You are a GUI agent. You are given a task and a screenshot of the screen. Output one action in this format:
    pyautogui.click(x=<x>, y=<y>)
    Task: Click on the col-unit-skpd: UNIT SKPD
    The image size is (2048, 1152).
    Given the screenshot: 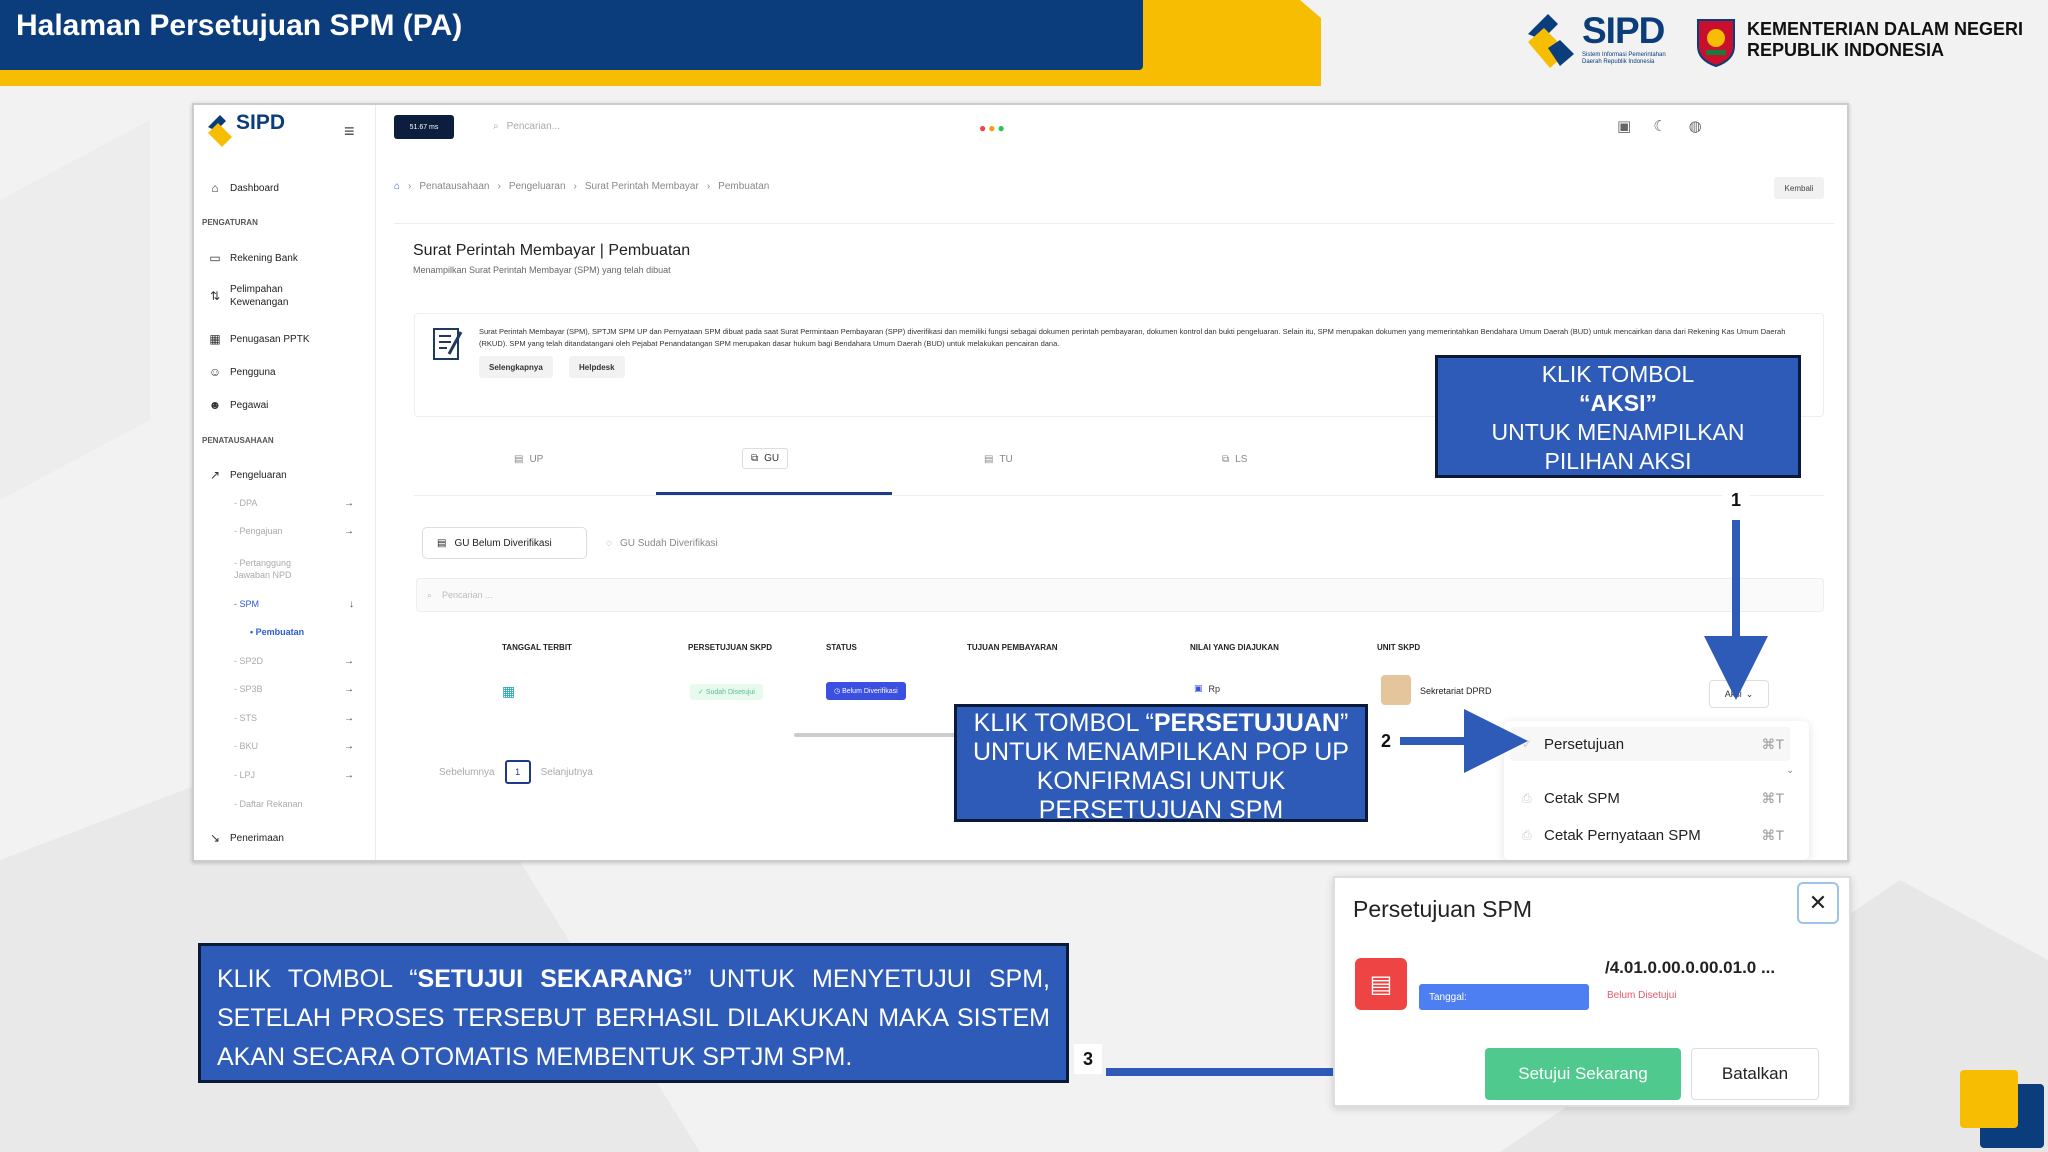 What is the action you would take?
    pyautogui.click(x=1399, y=647)
    